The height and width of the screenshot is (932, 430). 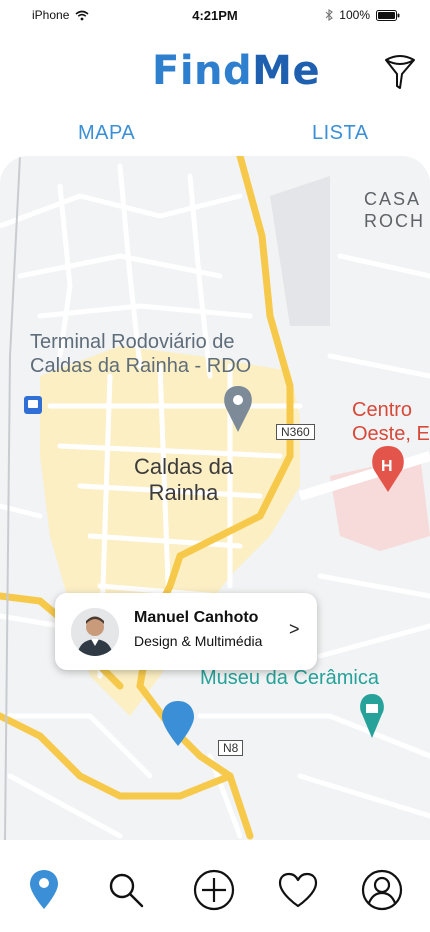 I want to click on logo-me: Me, so click(x=286, y=71).